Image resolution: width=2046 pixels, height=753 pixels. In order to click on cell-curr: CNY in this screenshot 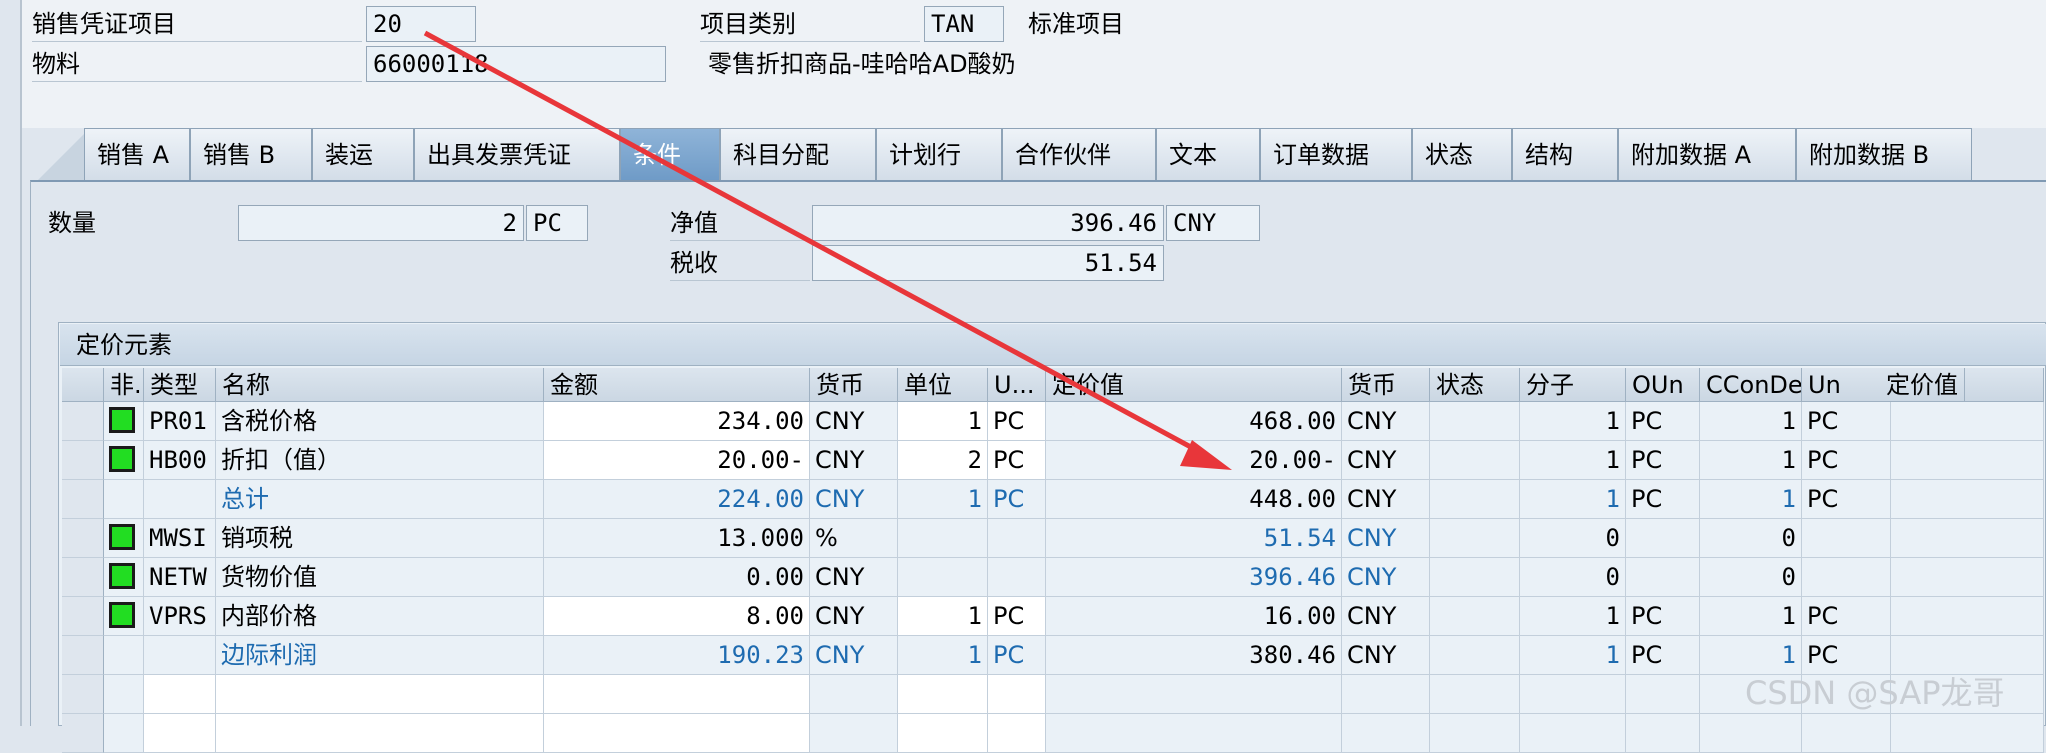, I will do `click(854, 577)`.